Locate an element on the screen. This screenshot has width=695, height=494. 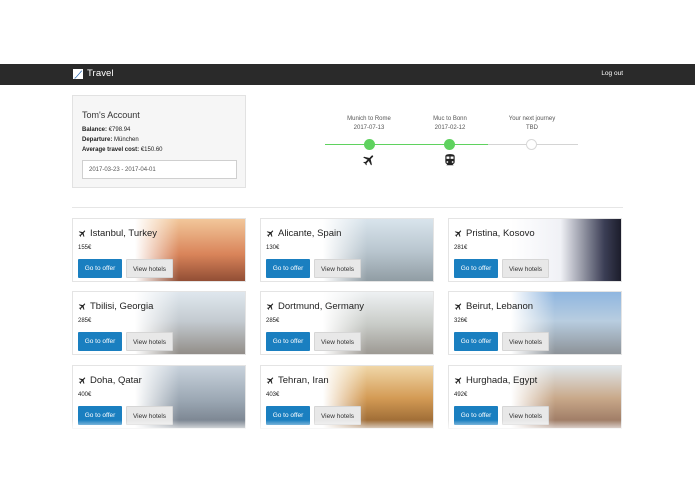
train-icon is located at coordinates (450, 160).